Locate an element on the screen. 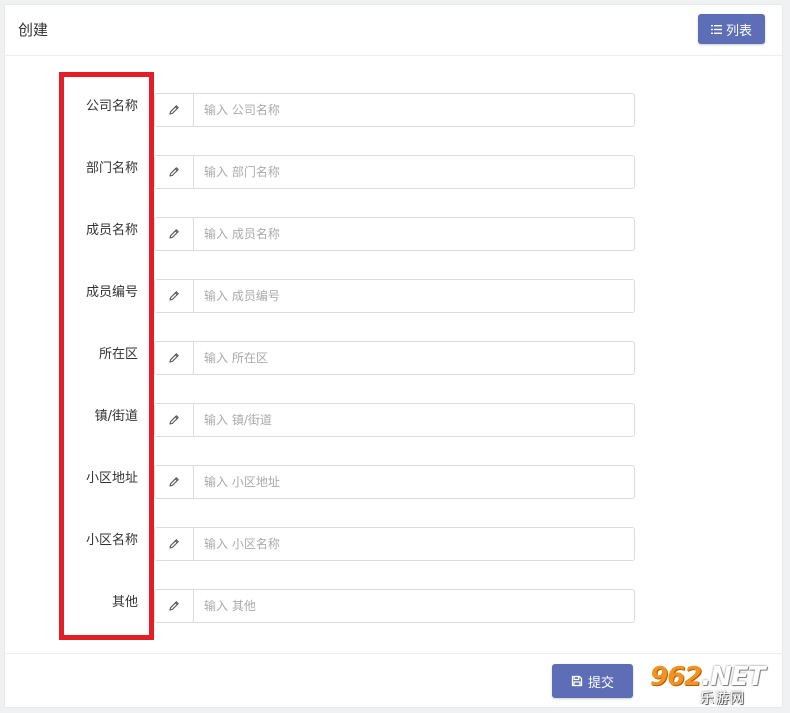 The image size is (790, 713). form-row: 其他 is located at coordinates (394, 606).